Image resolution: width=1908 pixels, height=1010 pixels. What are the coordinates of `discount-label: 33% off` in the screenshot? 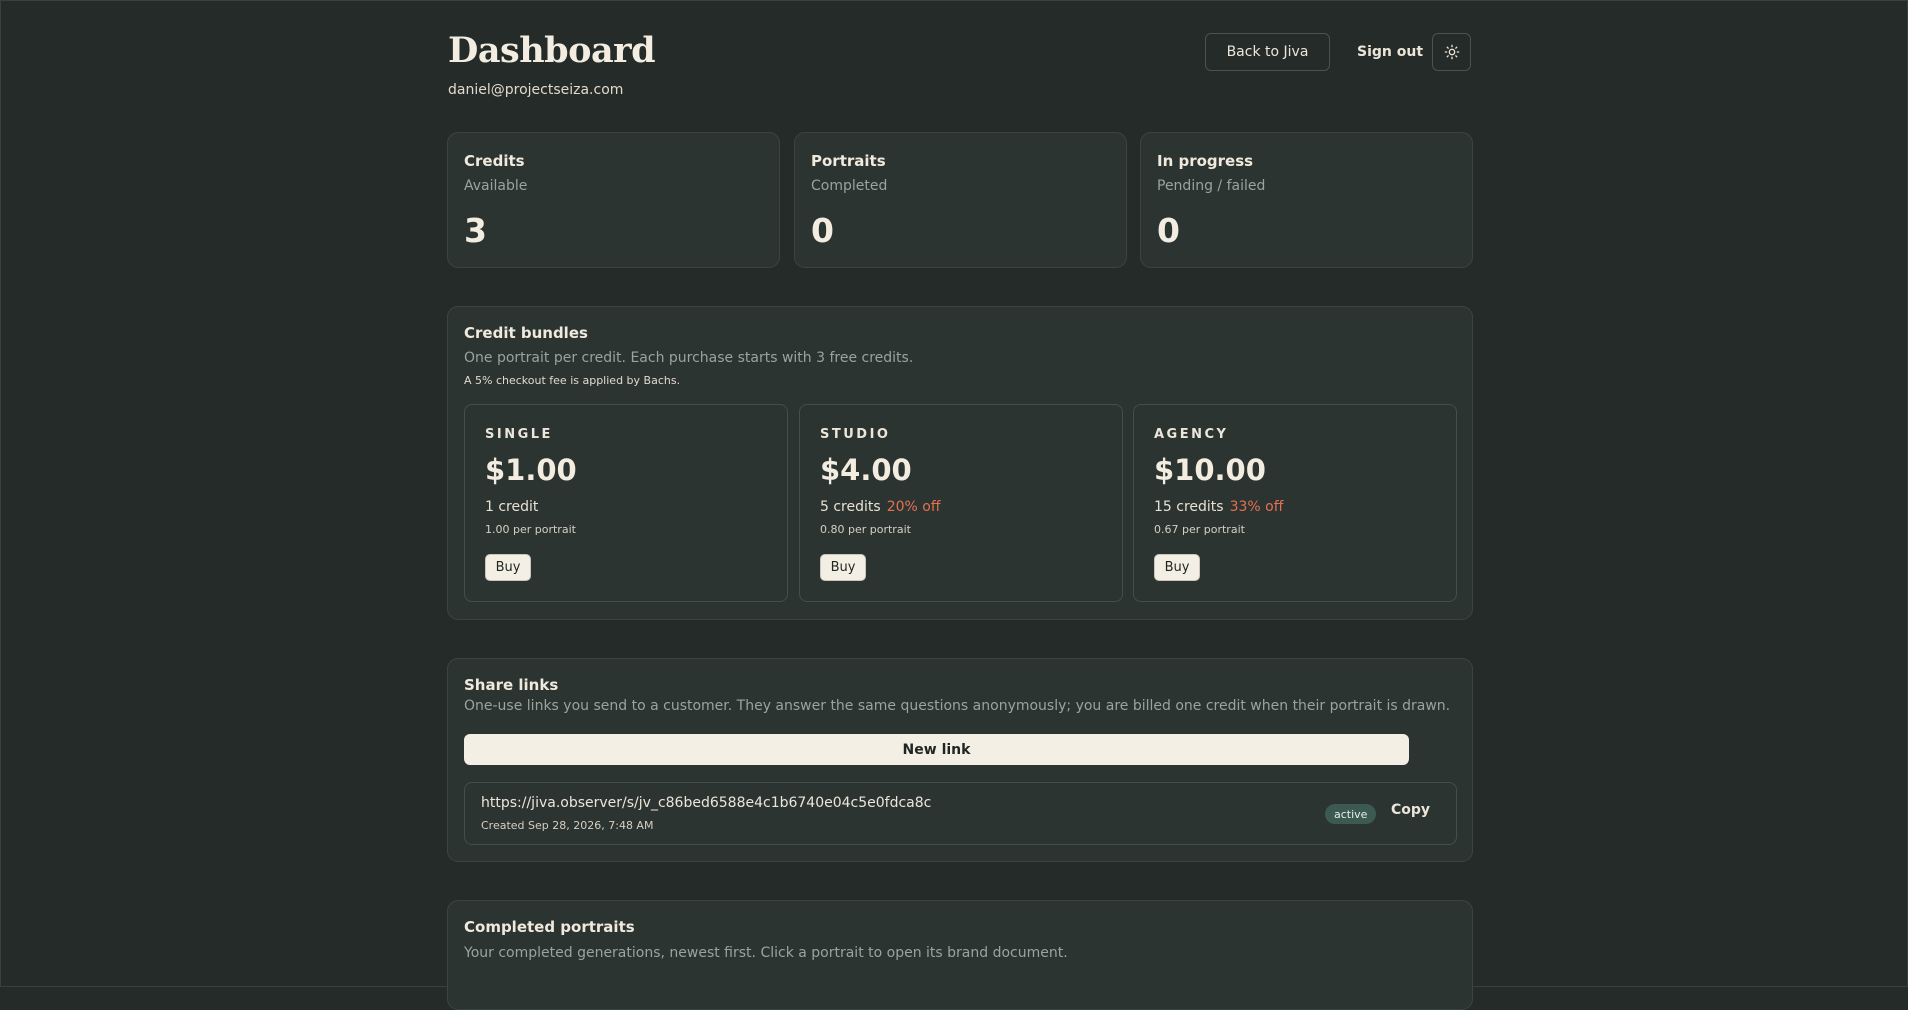 It's located at (1256, 507).